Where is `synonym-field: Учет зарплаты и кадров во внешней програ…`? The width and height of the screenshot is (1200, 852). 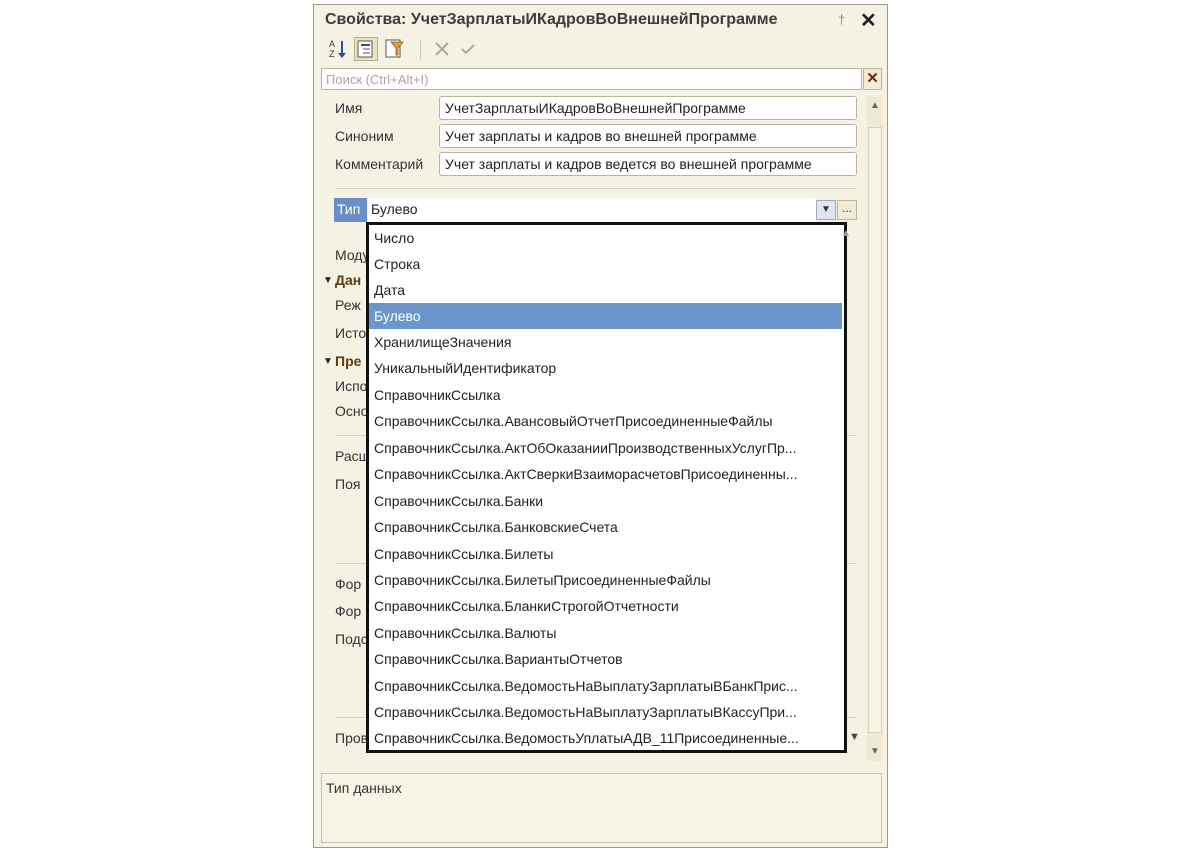 synonym-field: Учет зарплаты и кадров во внешней програ… is located at coordinates (648, 136).